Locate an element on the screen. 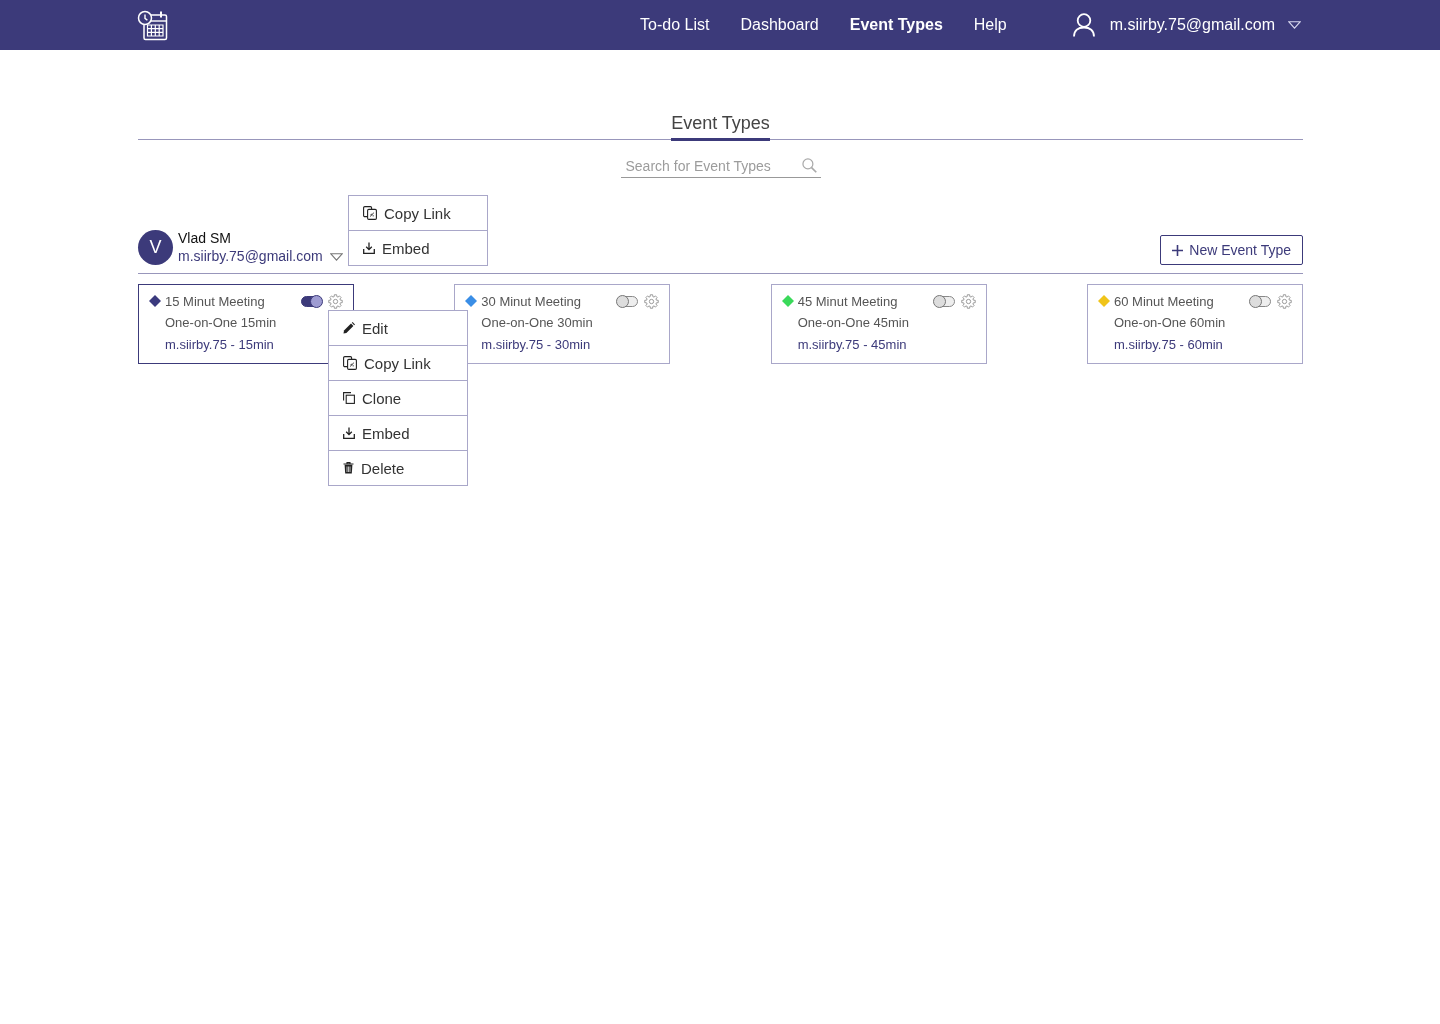  plus-icon is located at coordinates (1178, 250).